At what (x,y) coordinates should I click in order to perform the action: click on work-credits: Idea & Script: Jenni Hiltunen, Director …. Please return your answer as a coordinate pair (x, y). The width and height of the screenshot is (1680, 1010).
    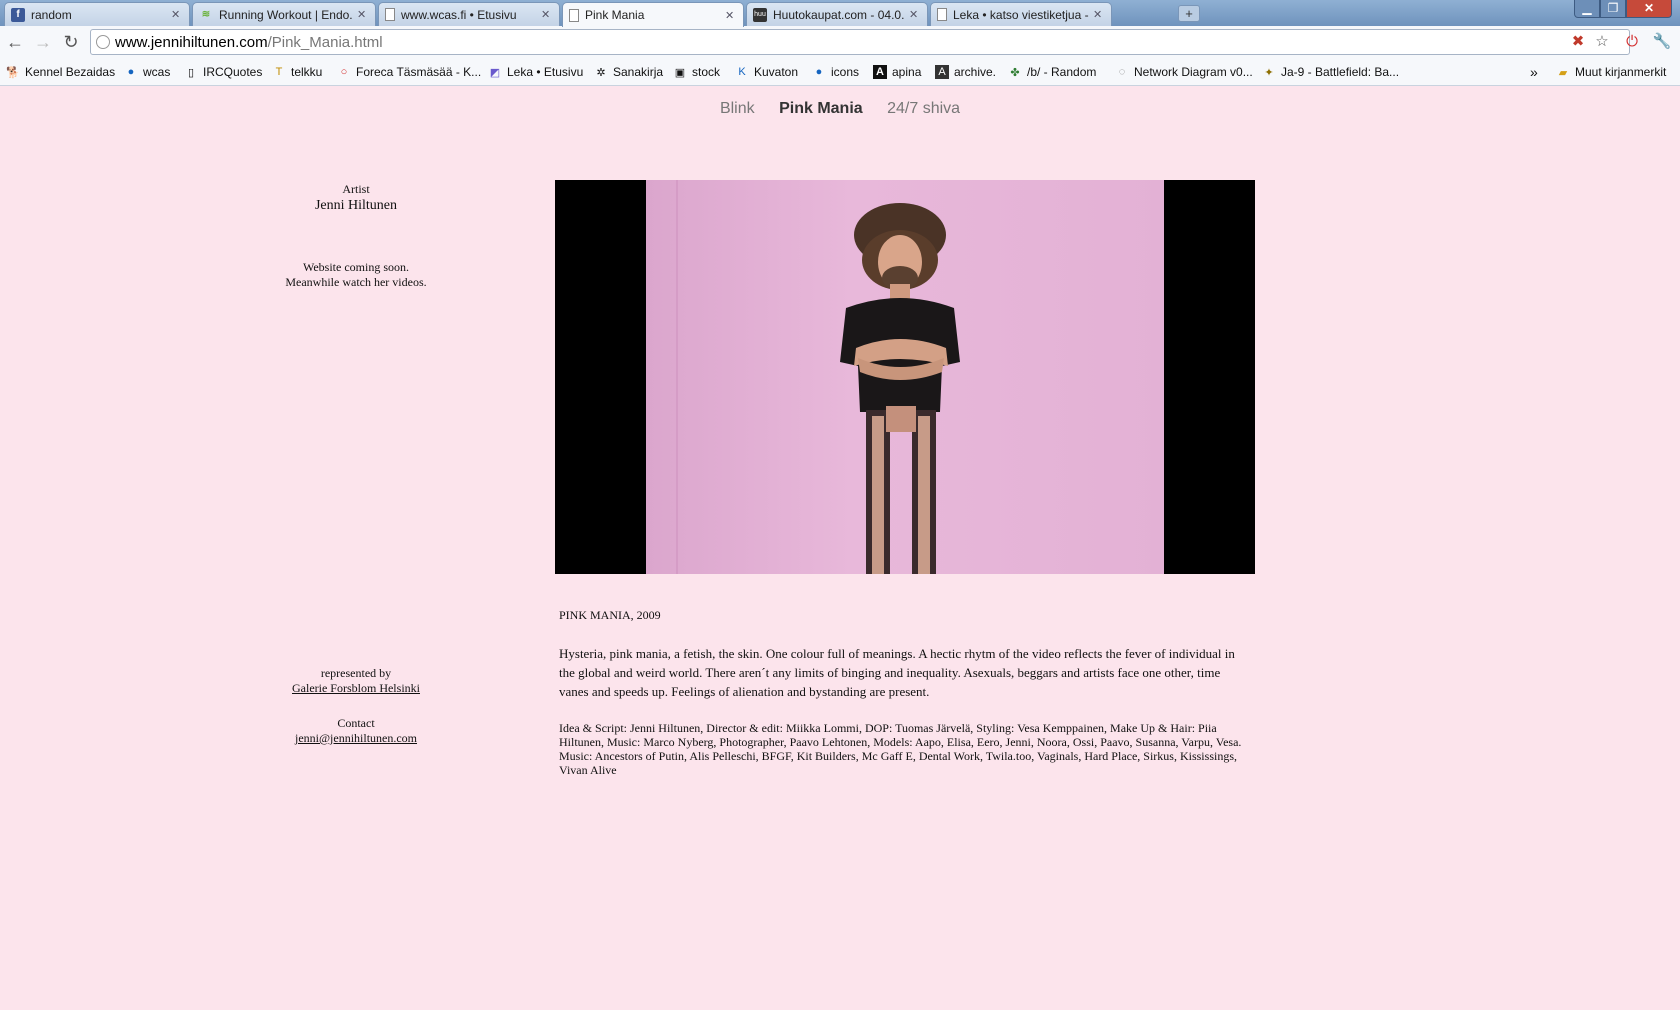
    Looking at the image, I should click on (900, 749).